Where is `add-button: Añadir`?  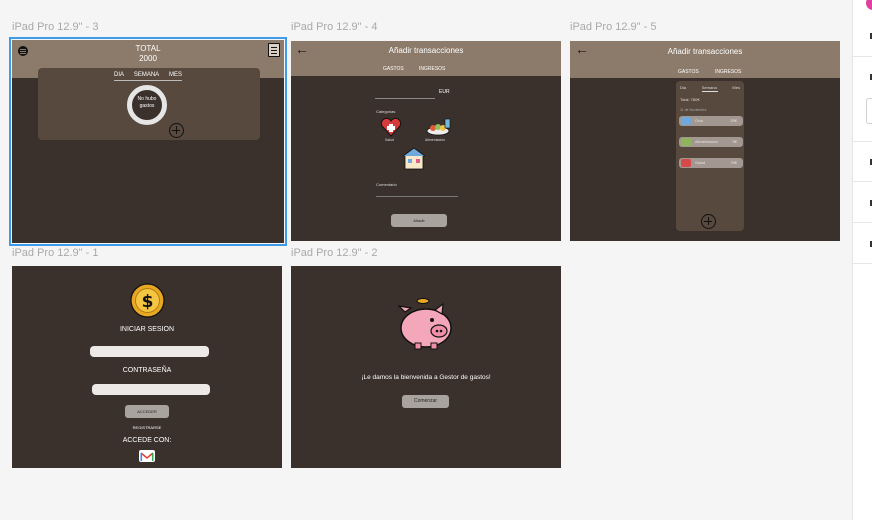
add-button: Añadir is located at coordinates (419, 220).